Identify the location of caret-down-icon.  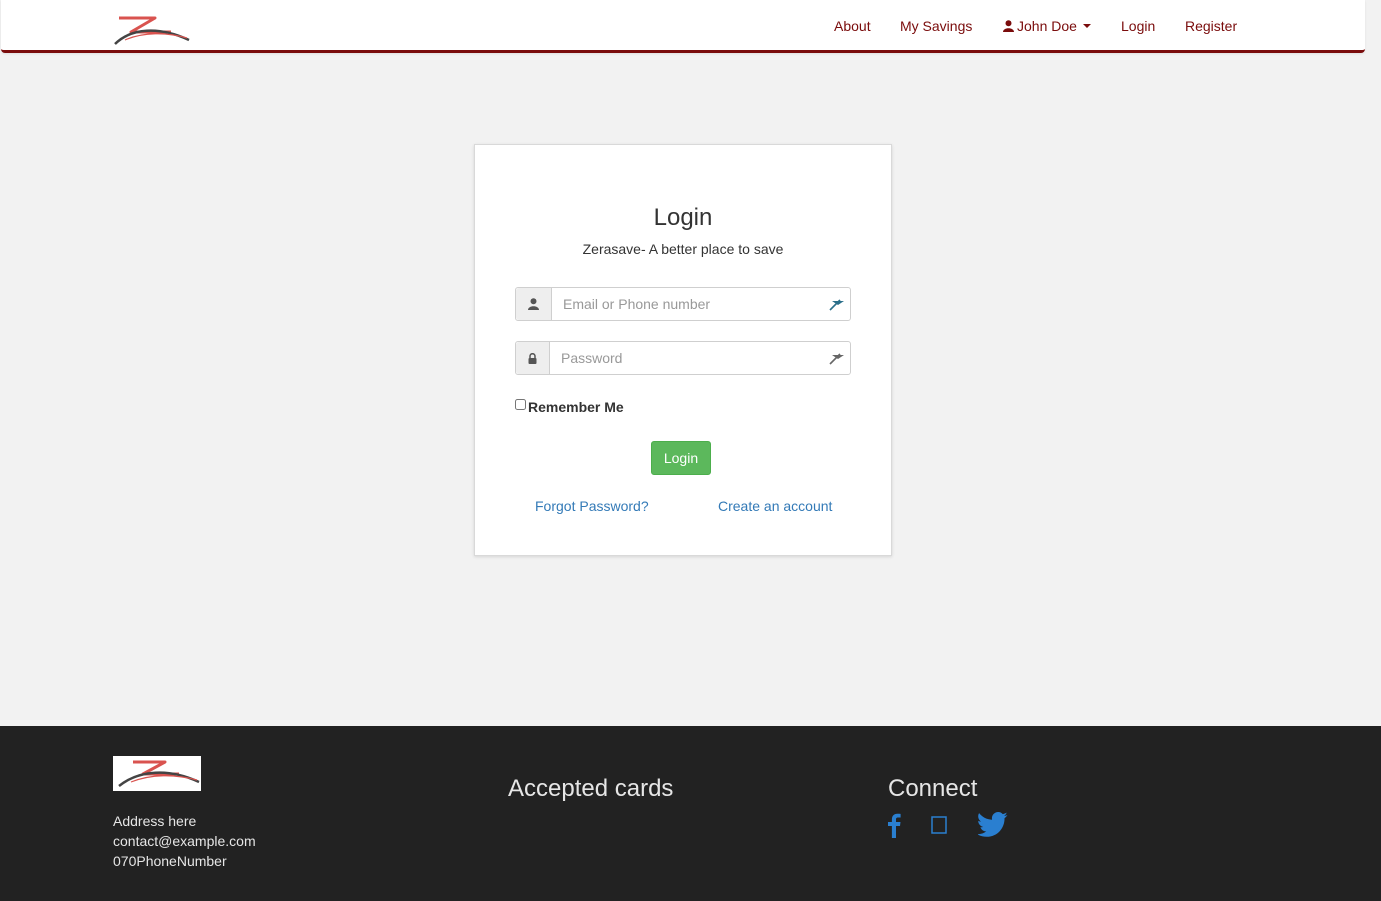
(1086, 26).